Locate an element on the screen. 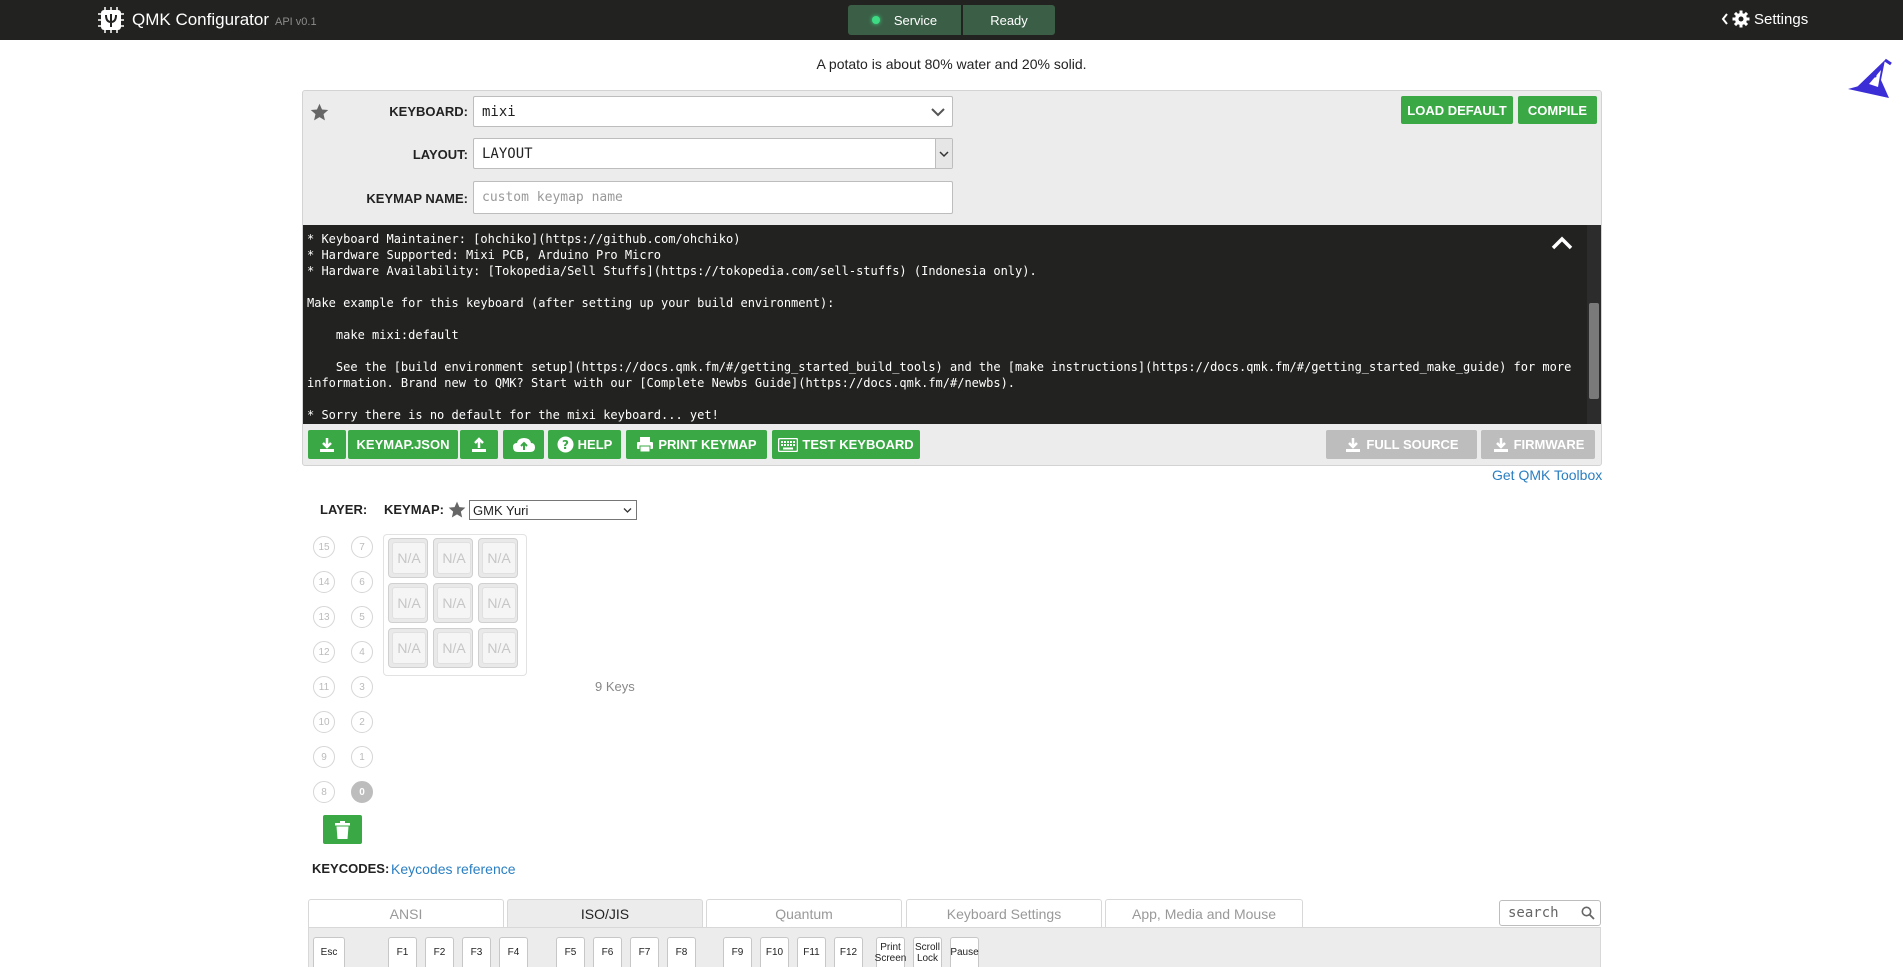 This screenshot has height=967, width=1903. status-indicator: Service Ready is located at coordinates (951, 20).